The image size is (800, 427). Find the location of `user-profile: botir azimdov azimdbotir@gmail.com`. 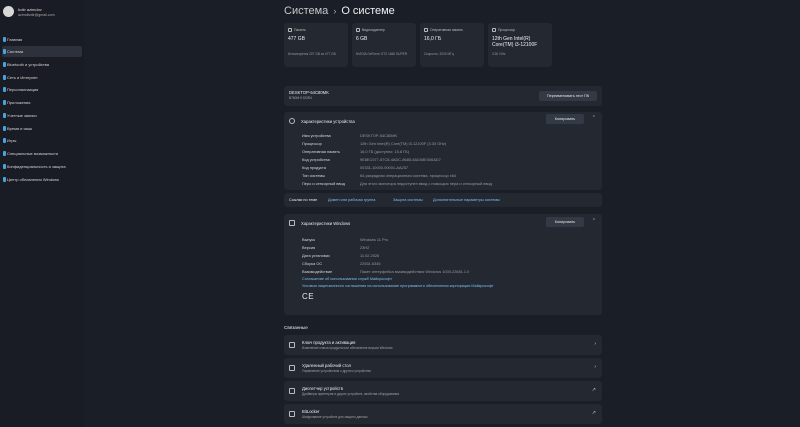

user-profile: botir azimdov azimdbotir@gmail.com is located at coordinates (43, 16).